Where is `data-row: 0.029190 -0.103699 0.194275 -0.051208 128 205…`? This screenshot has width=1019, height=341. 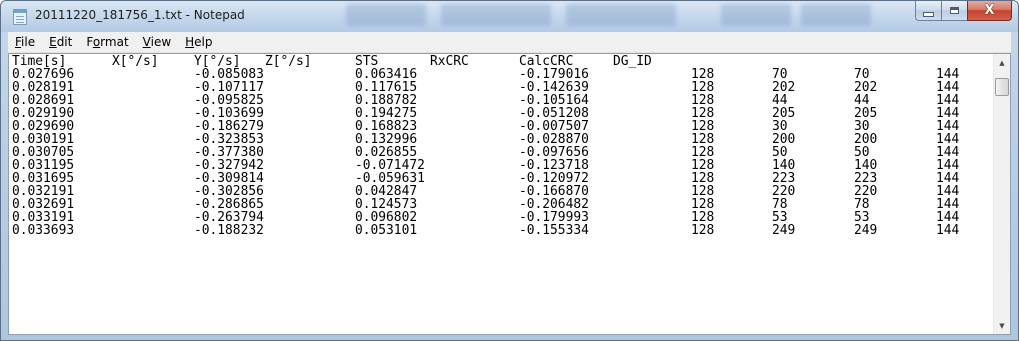 data-row: 0.029190 -0.103699 0.194275 -0.051208 128 205… is located at coordinates (502, 113).